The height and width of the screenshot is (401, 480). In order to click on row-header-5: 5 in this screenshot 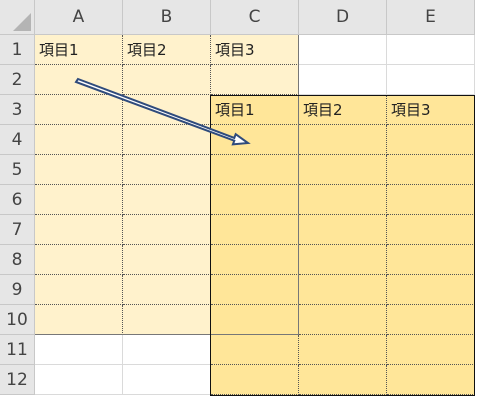, I will do `click(17, 170)`.